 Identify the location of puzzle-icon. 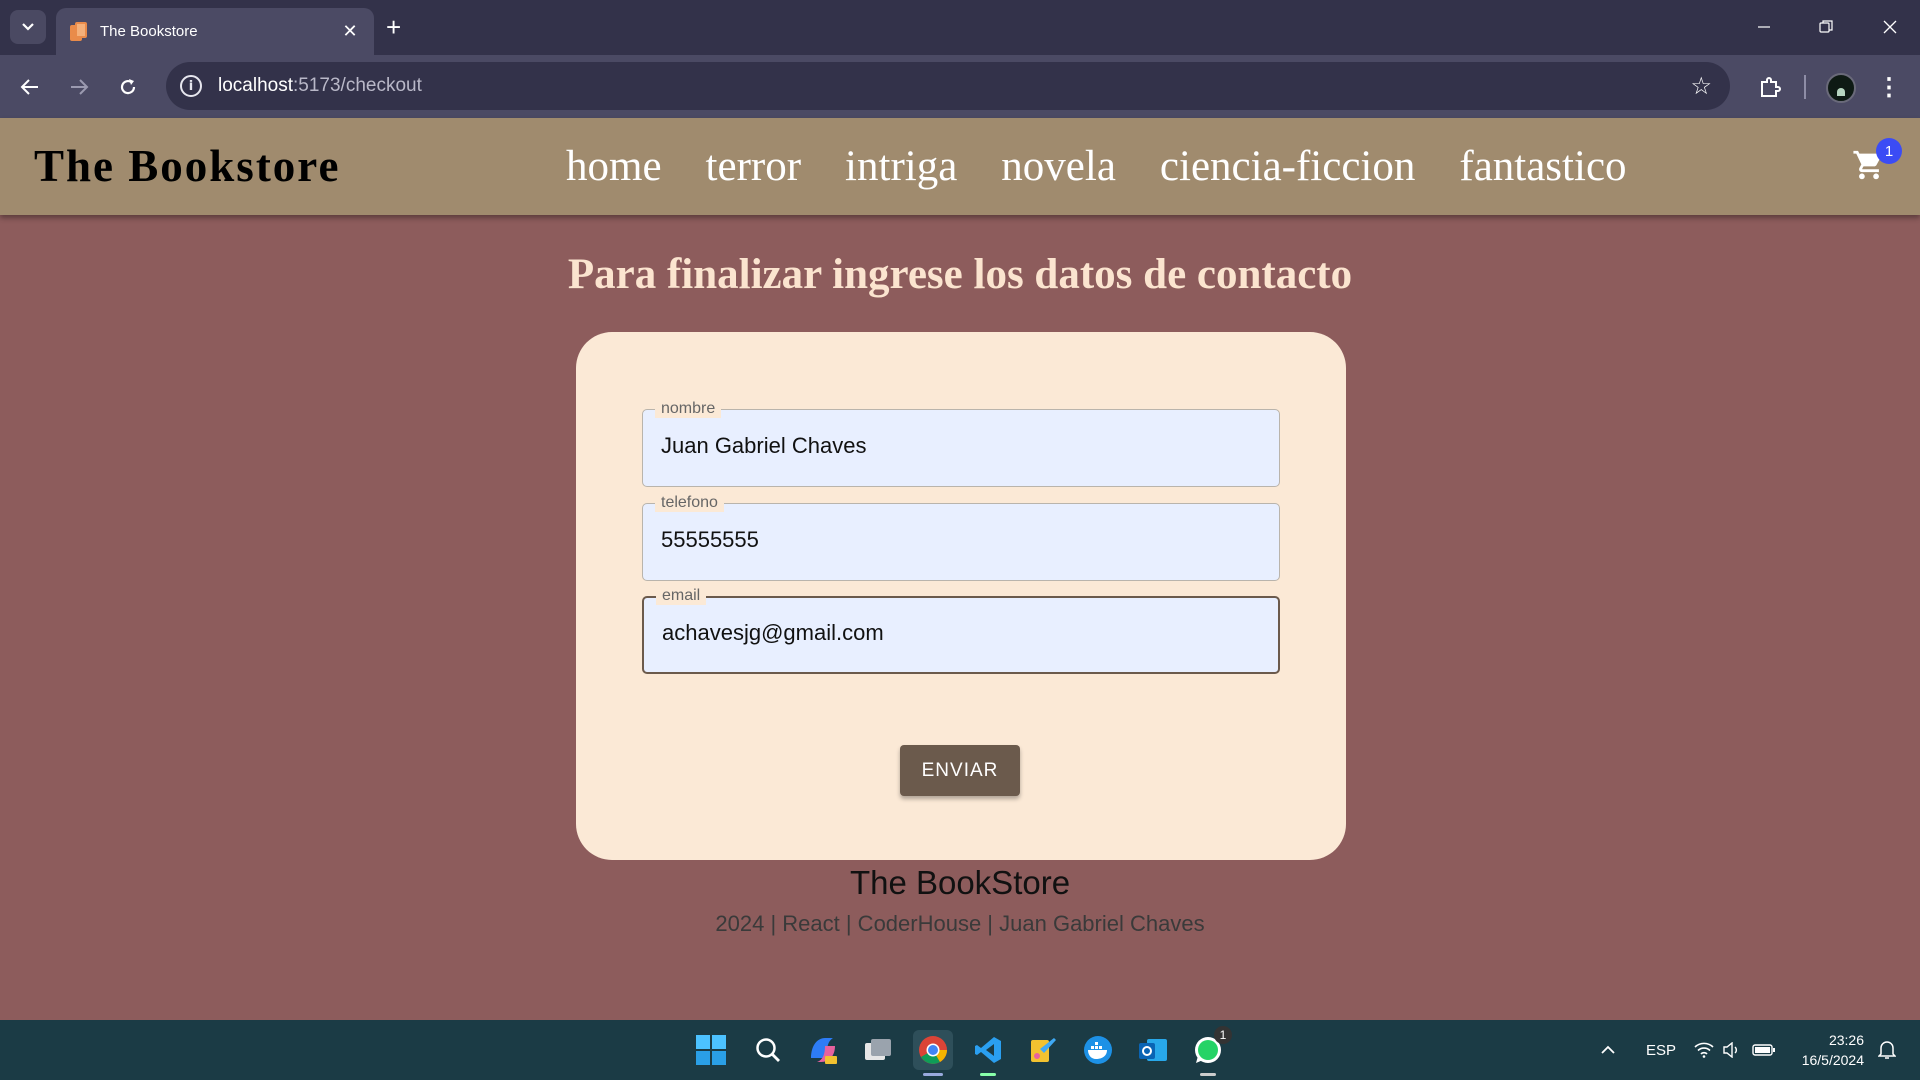
(1771, 87).